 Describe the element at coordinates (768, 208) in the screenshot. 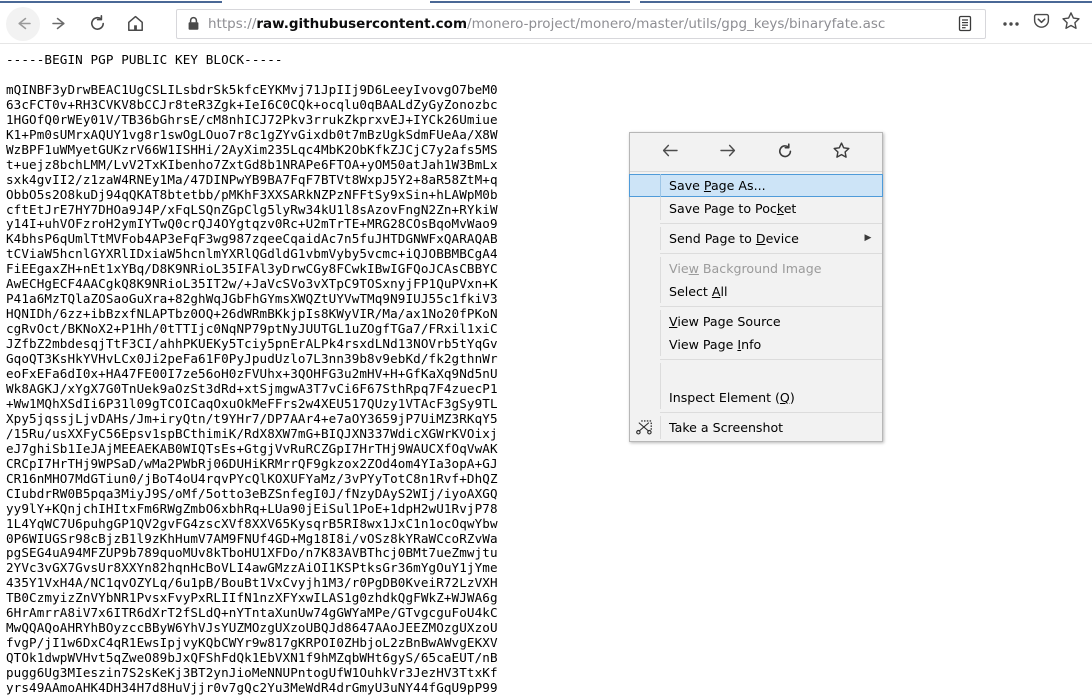

I see `menu-item-label: Save Page to Pocket` at that location.